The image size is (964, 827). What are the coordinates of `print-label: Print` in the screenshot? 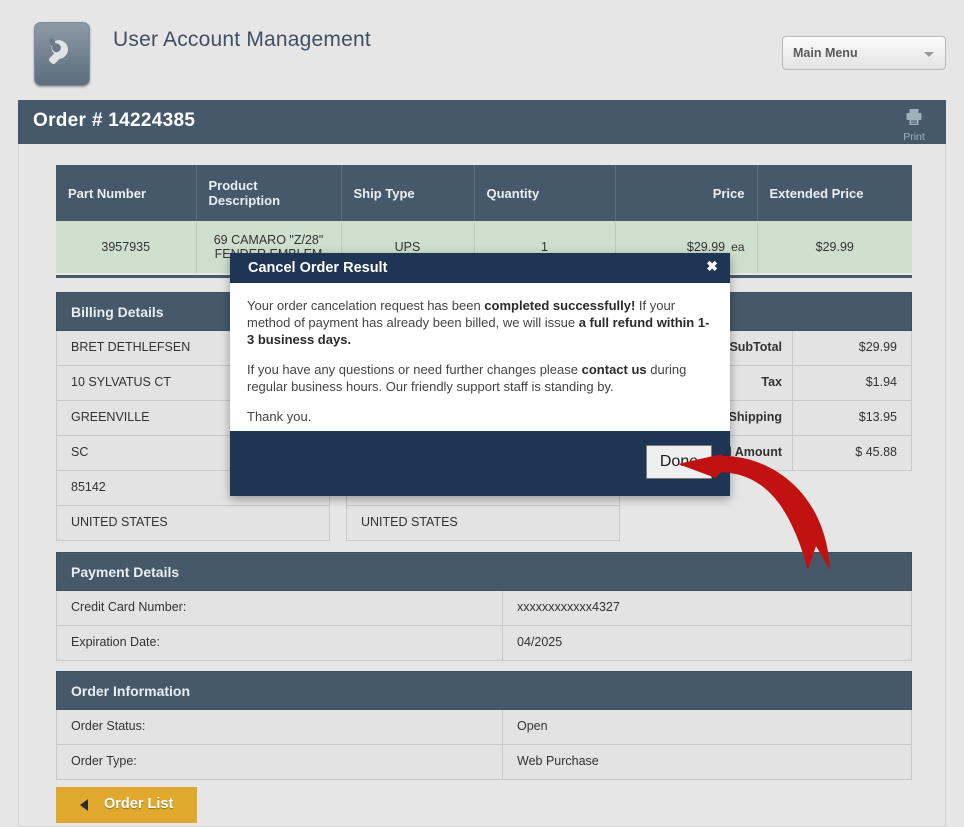 It's located at (914, 137).